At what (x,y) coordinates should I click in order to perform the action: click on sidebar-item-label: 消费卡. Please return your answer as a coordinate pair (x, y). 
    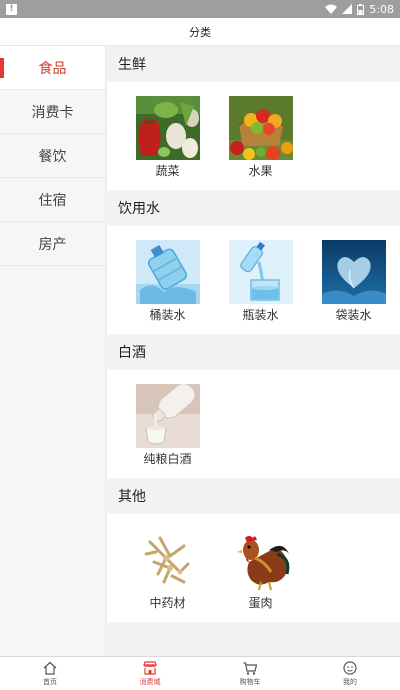
    Looking at the image, I should click on (52, 112).